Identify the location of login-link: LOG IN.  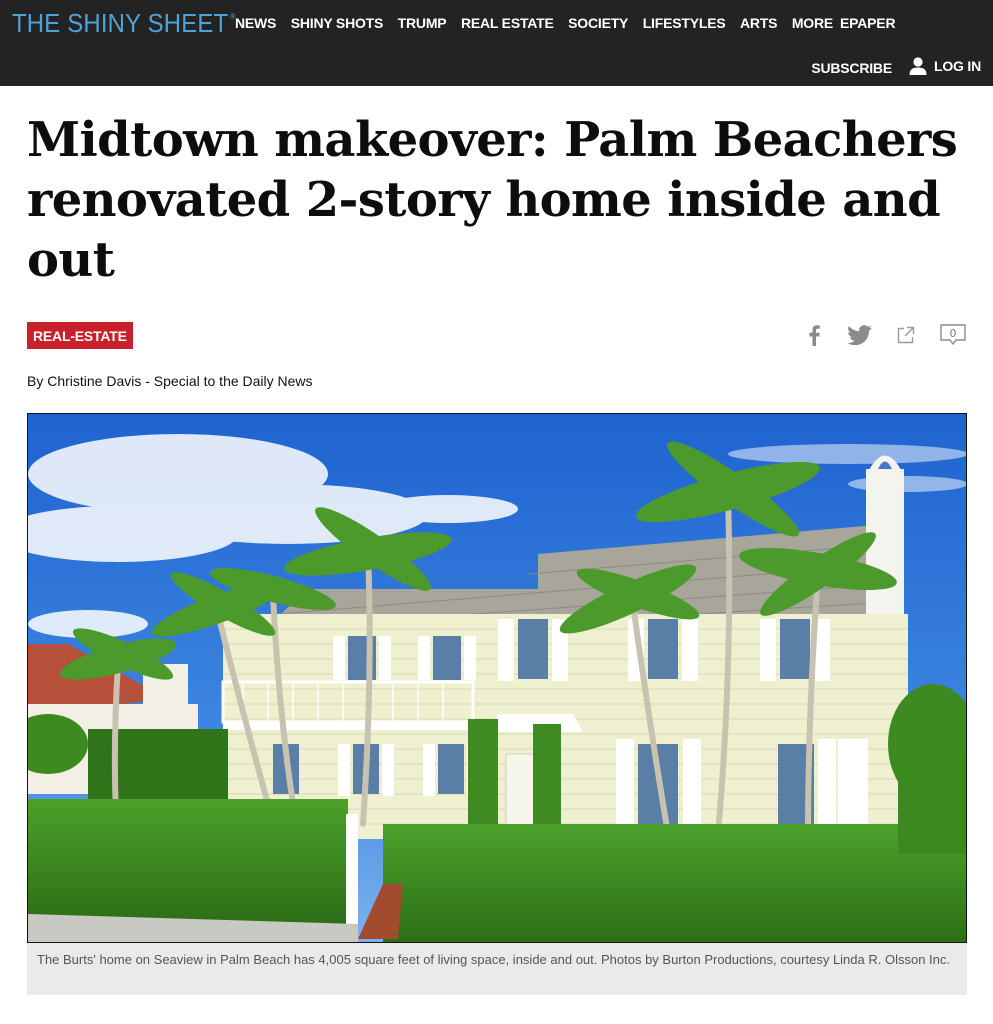
(944, 66).